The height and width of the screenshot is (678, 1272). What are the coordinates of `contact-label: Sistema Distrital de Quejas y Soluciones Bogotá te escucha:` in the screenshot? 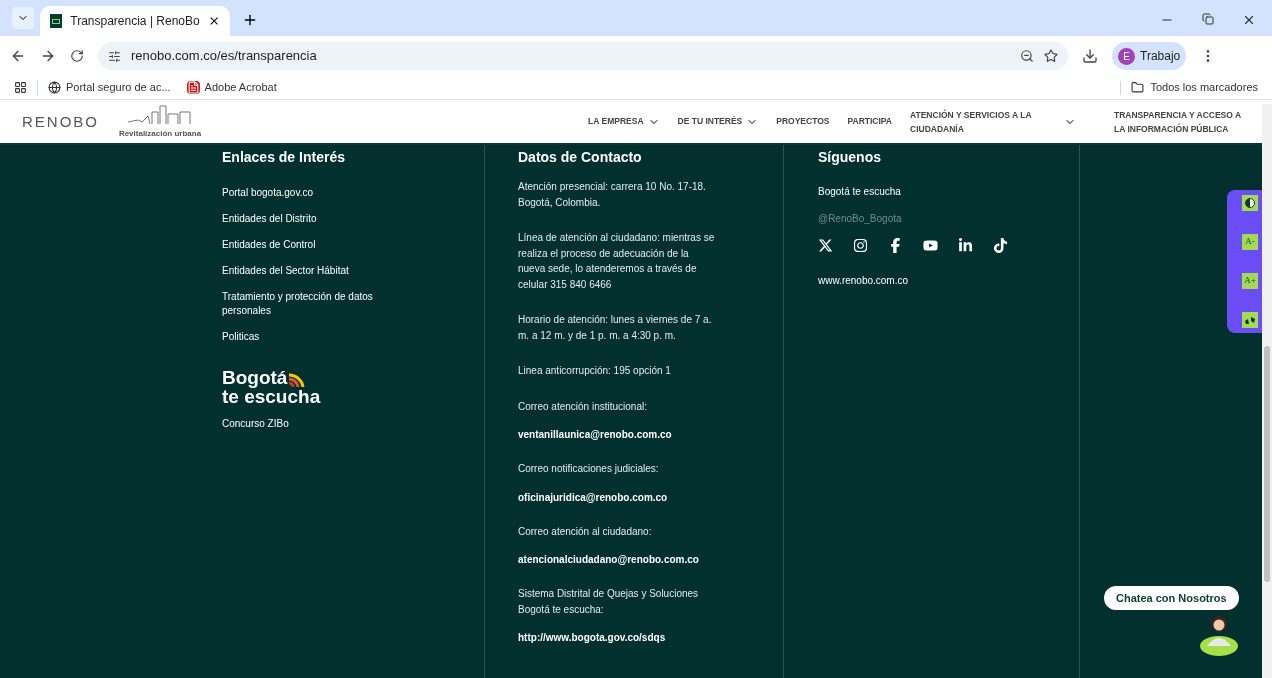 It's located at (609, 602).